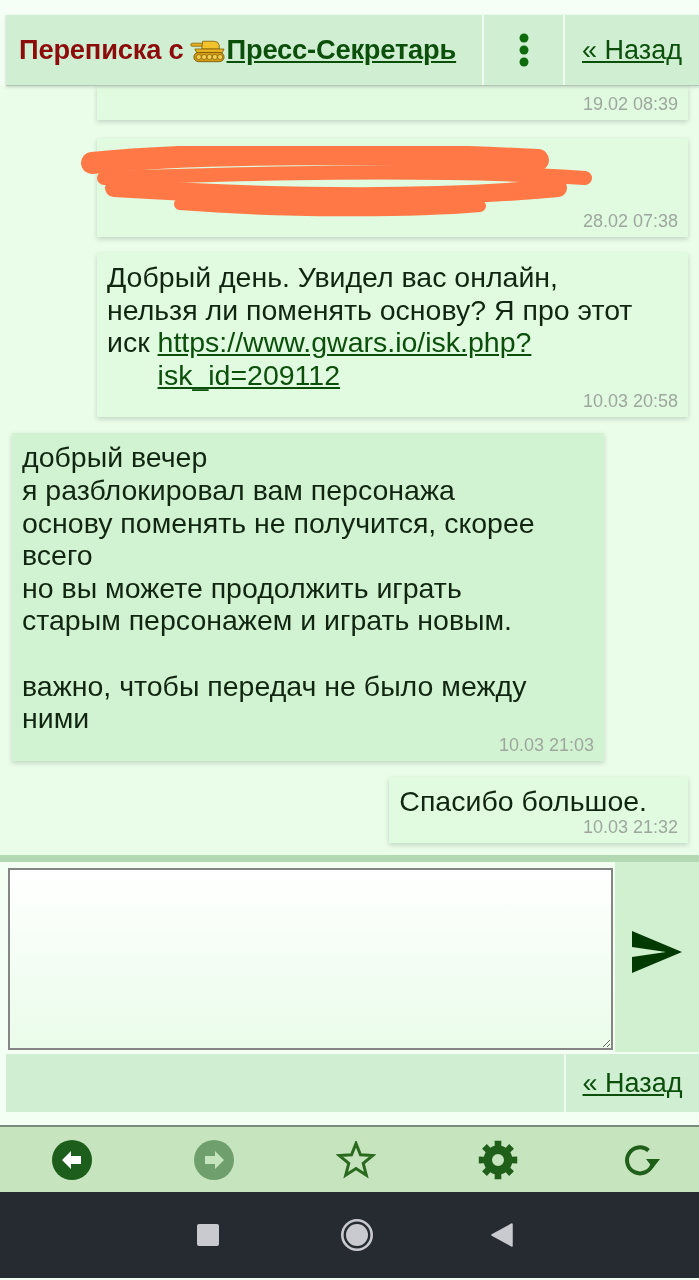  What do you see at coordinates (657, 952) in the screenshot?
I see `send-icon` at bounding box center [657, 952].